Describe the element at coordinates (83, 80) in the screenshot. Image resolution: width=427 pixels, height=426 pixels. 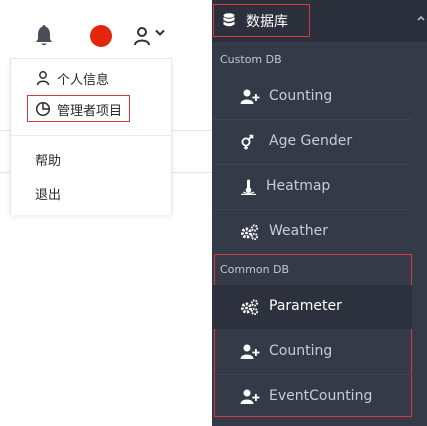
I see `menu-item-label: 个人信息` at that location.